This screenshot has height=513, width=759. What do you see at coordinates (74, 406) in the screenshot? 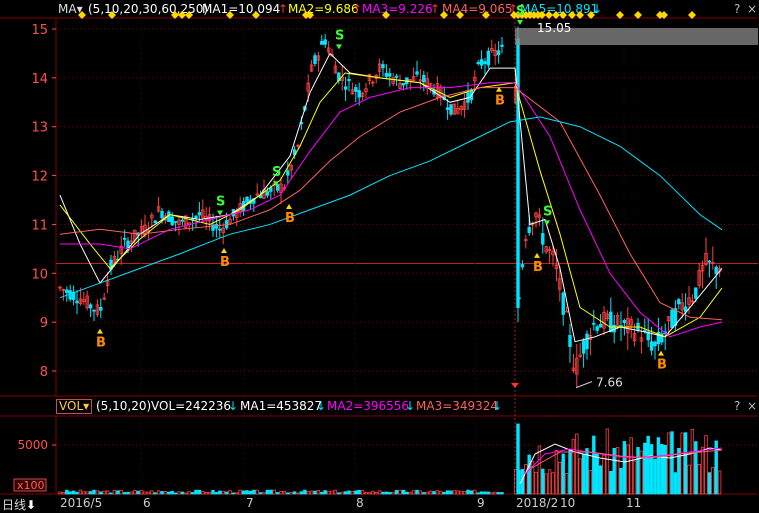
I see `vol-selector: VOL▾` at bounding box center [74, 406].